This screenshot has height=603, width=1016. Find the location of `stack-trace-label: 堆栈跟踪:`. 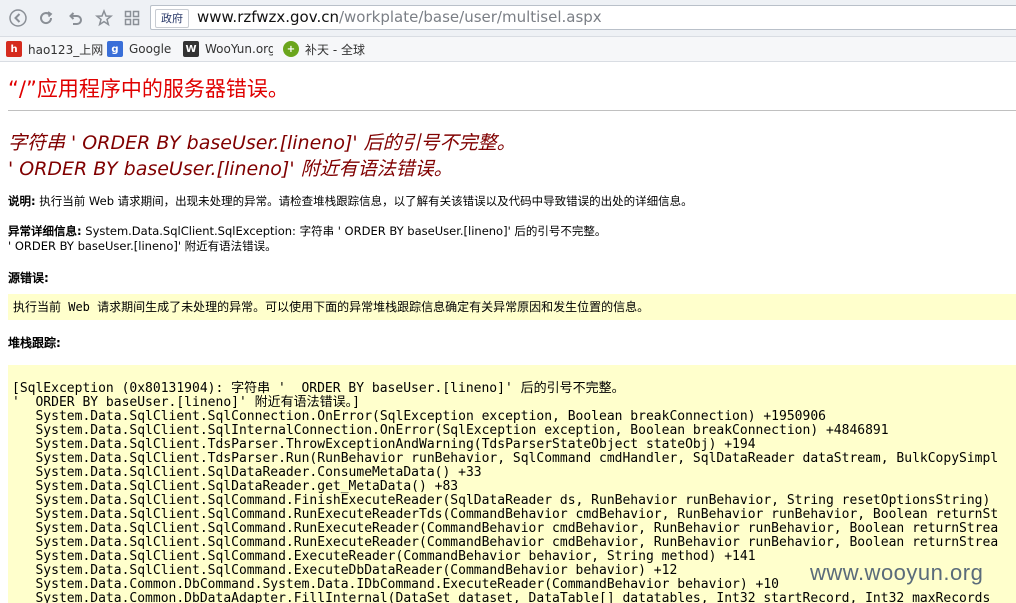

stack-trace-label: 堆栈跟踪: is located at coordinates (34, 343).